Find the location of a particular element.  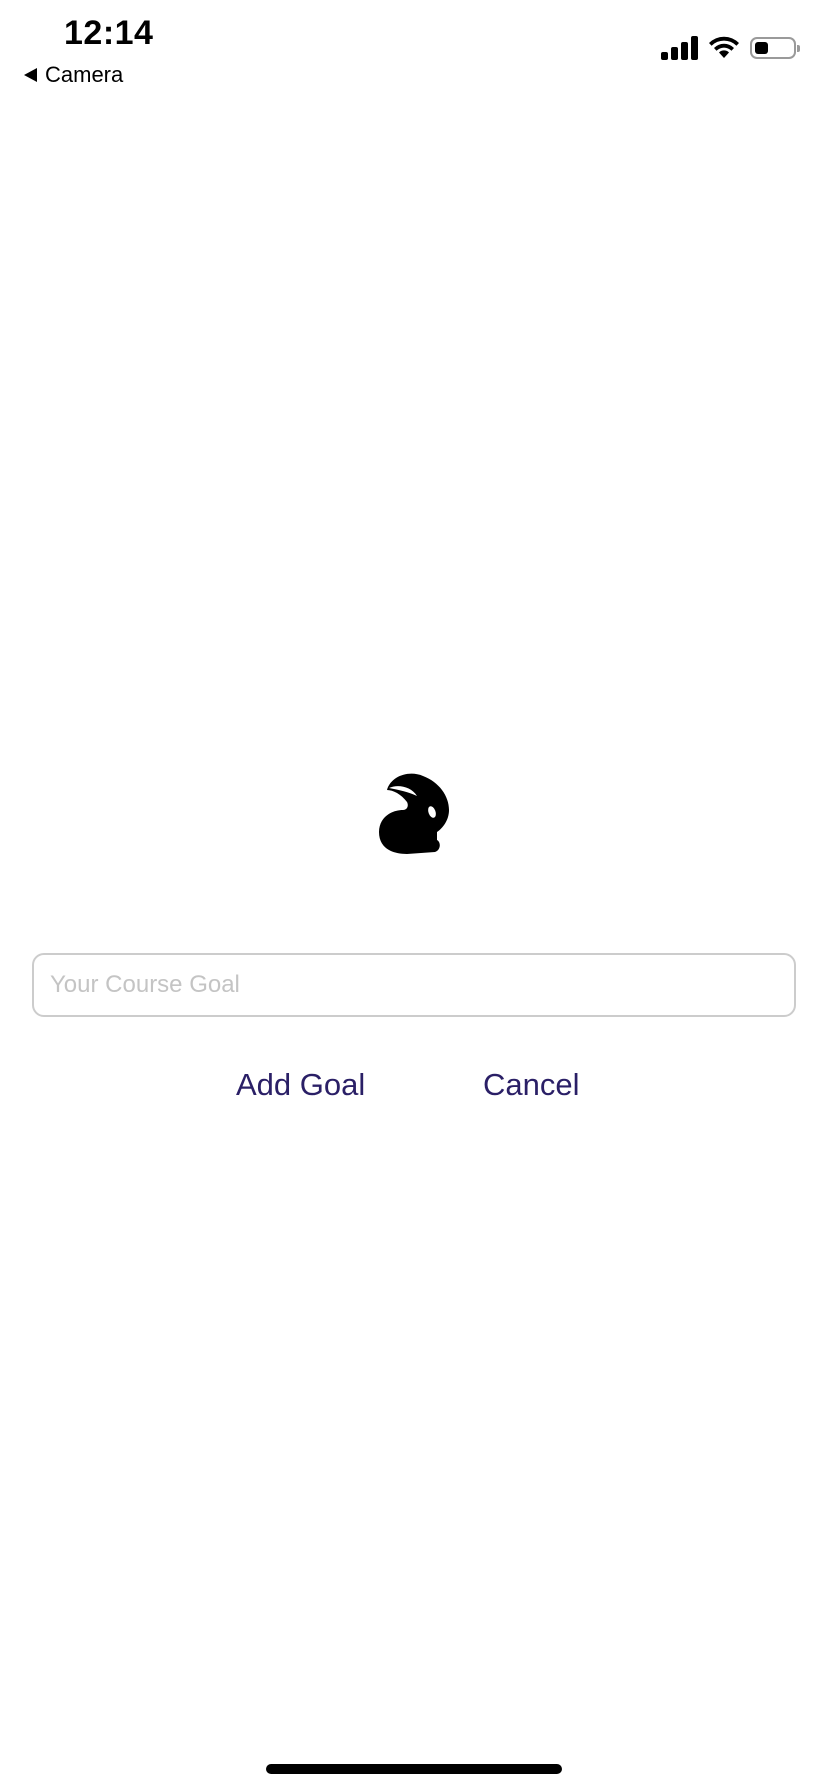

rabbit-icon is located at coordinates (414, 813).